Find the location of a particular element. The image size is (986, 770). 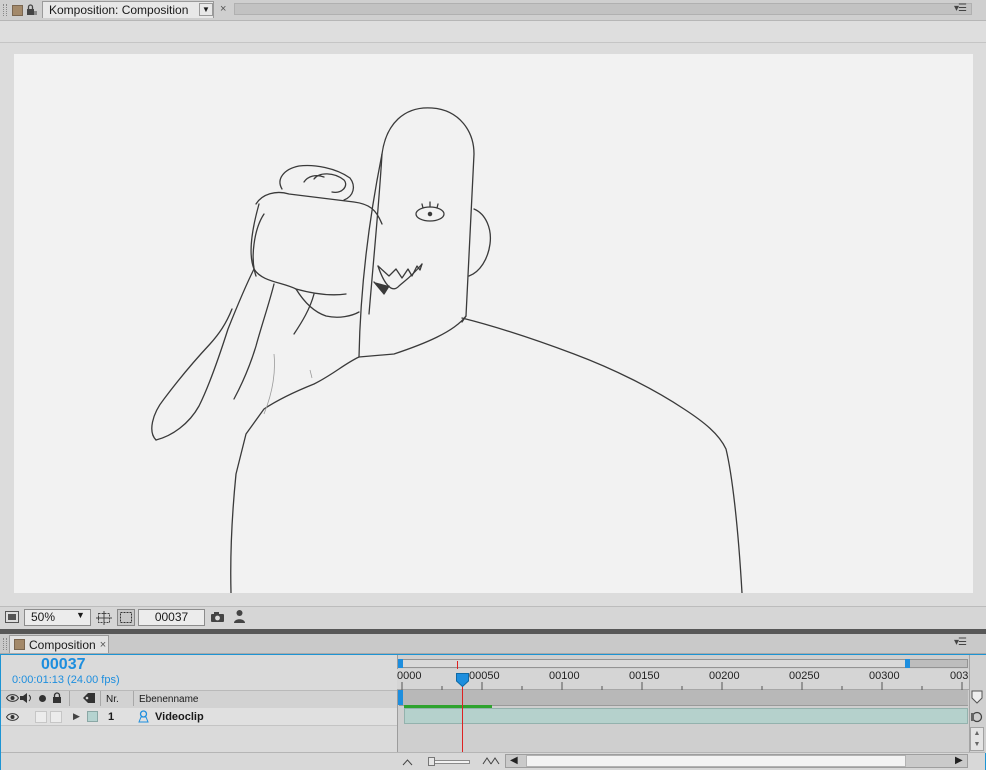

composition-dropdown-button: ▼ is located at coordinates (206, 9).